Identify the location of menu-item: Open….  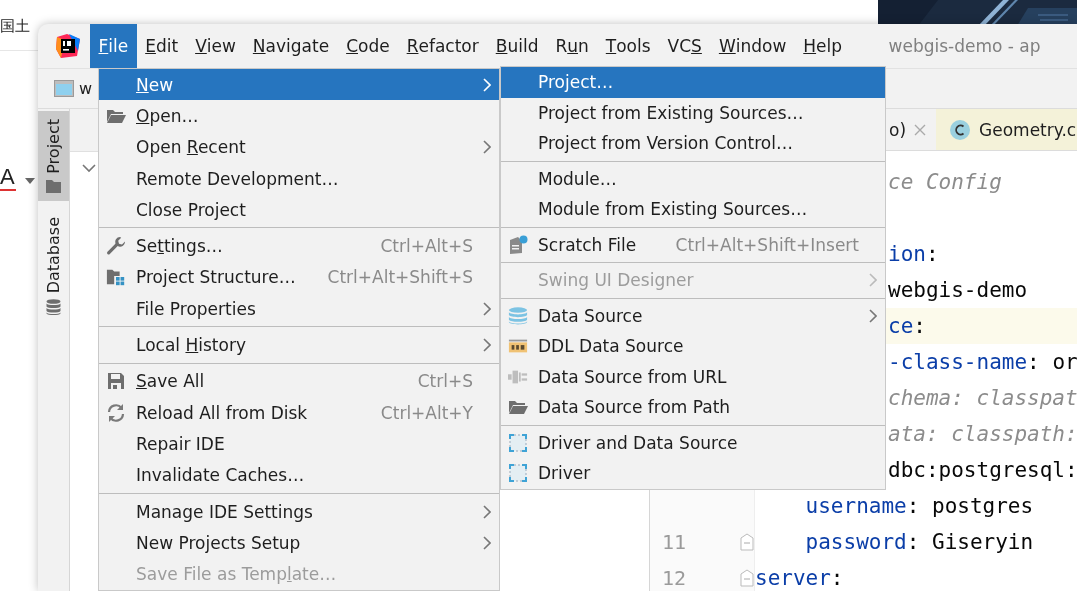
(299, 116).